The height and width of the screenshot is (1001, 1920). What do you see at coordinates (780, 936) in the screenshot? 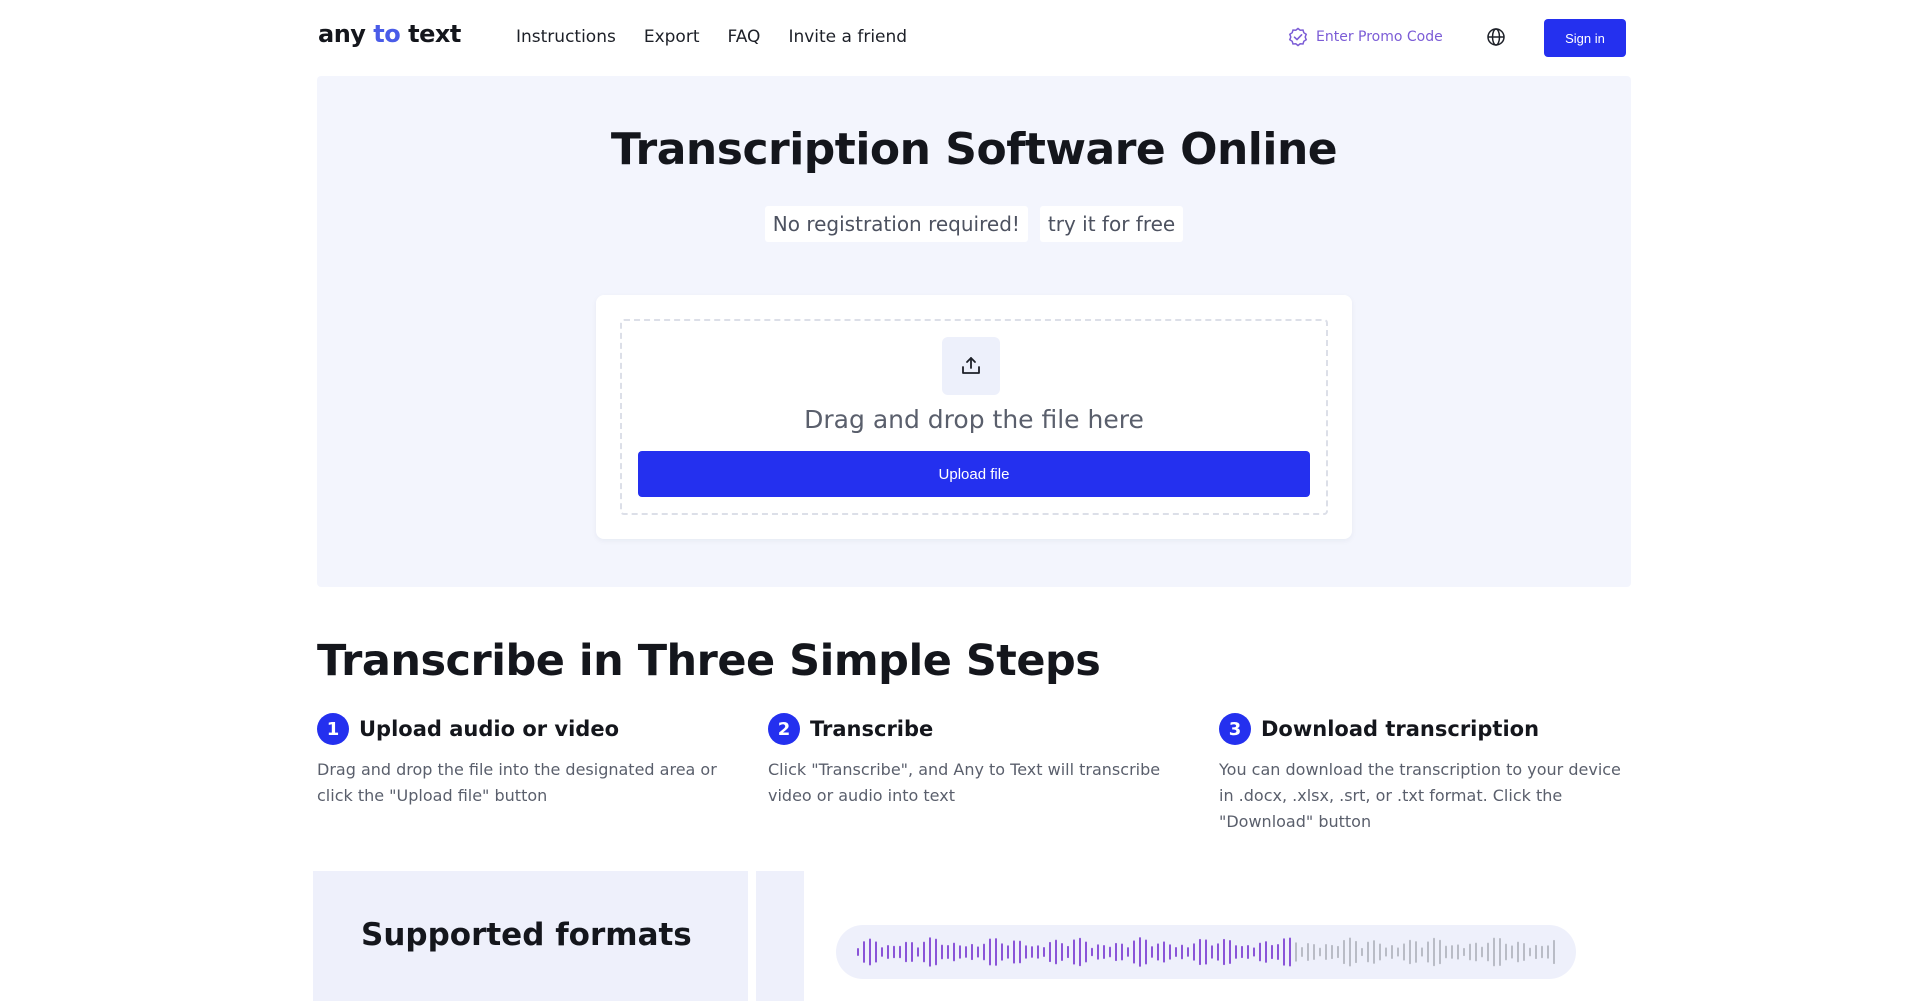
I see `panel-divider` at bounding box center [780, 936].